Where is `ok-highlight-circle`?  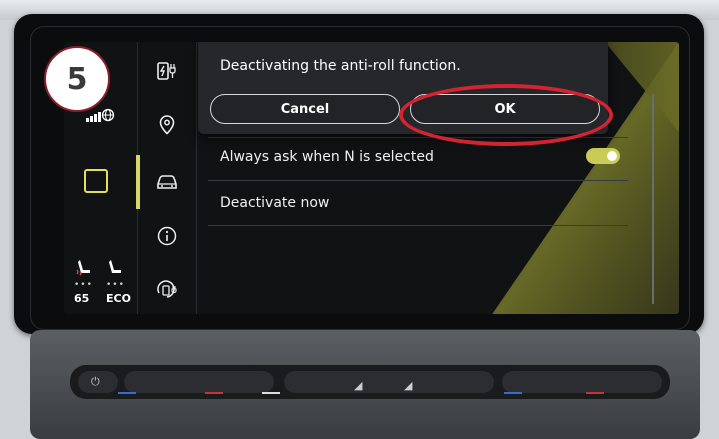
ok-highlight-circle is located at coordinates (506, 115).